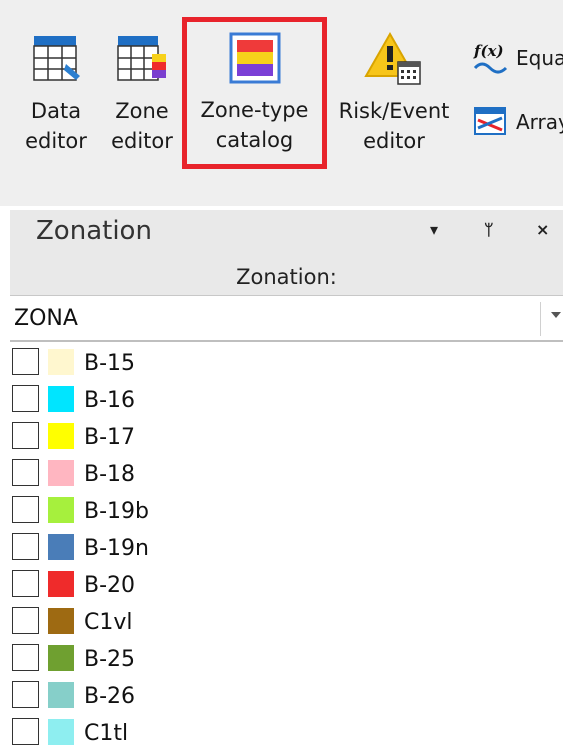 Image resolution: width=563 pixels, height=749 pixels. What do you see at coordinates (110, 659) in the screenshot?
I see `zone-label: B-25` at bounding box center [110, 659].